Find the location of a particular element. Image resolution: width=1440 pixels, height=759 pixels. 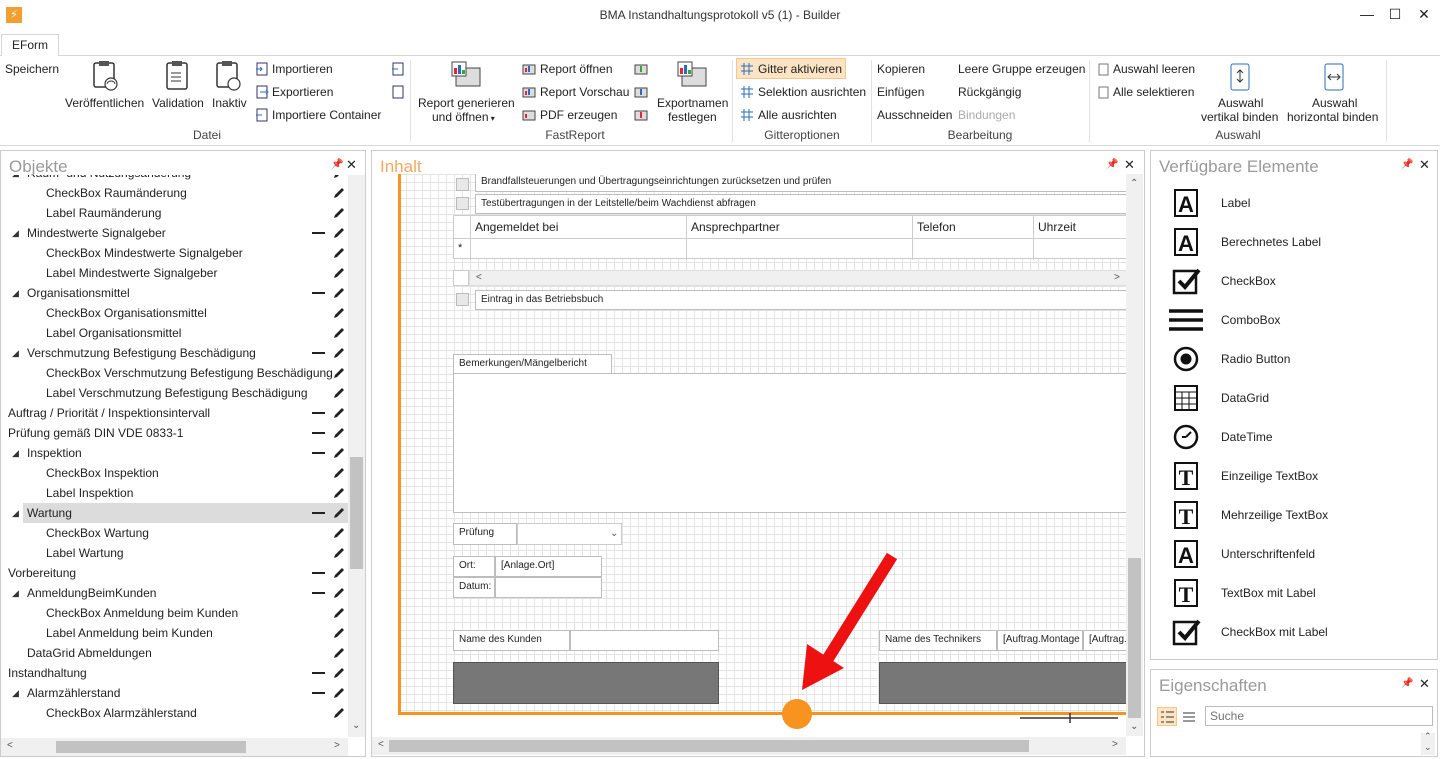

tree-item: ◢ Mindestwerte Signalgeber is located at coordinates (172, 233).